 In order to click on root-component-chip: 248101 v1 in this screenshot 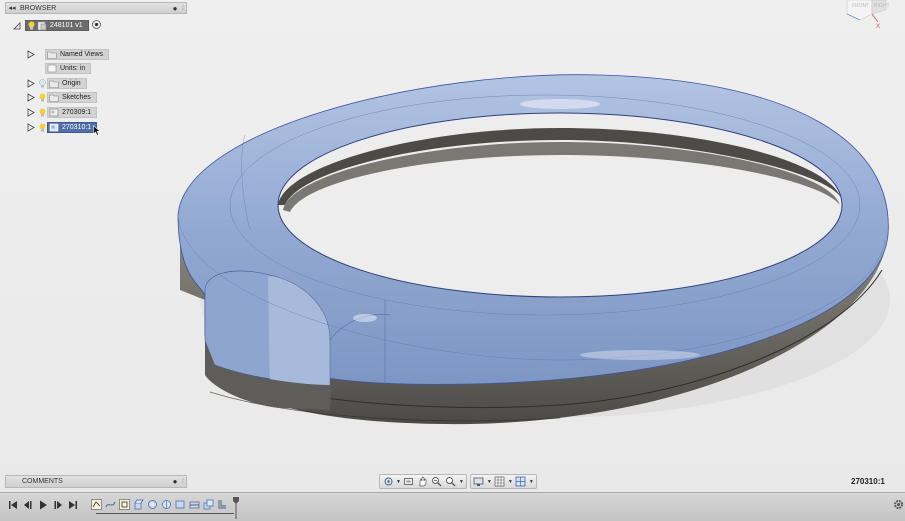, I will do `click(57, 25)`.